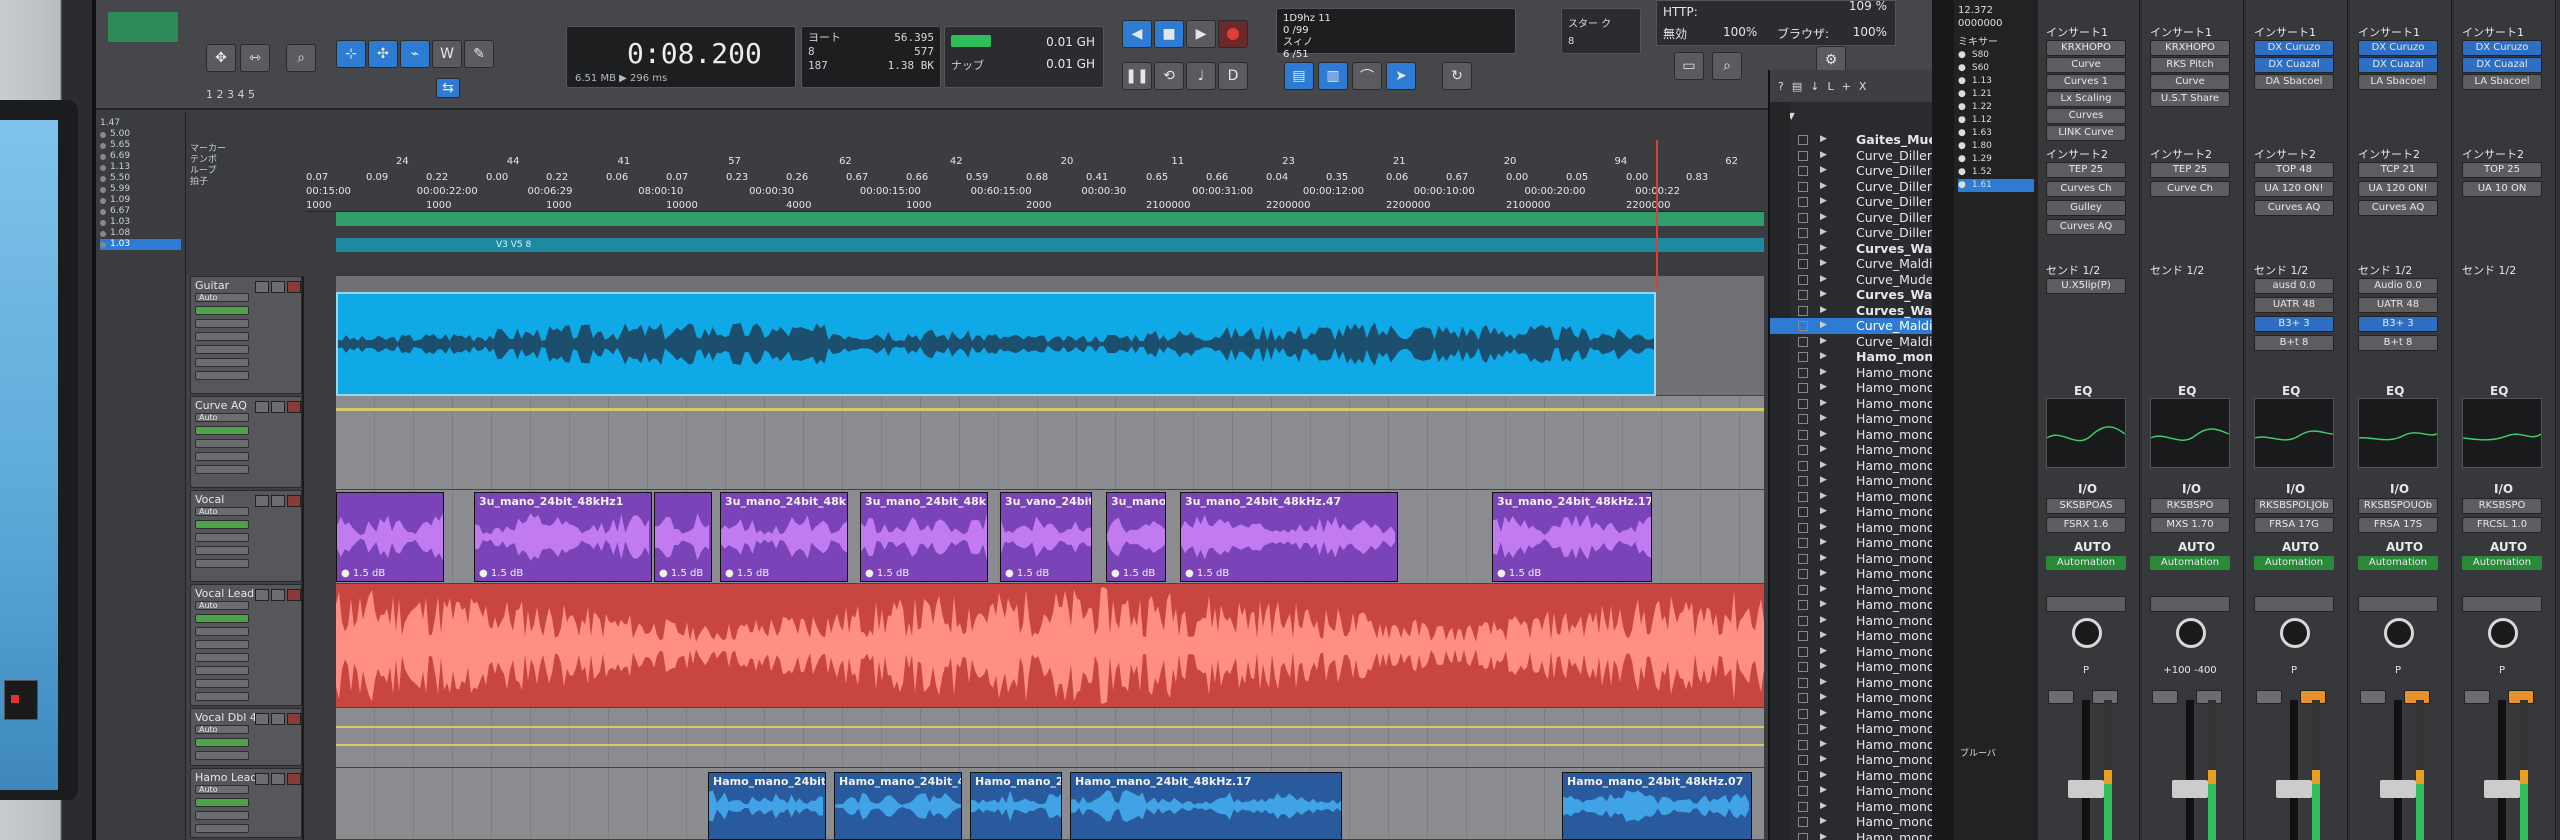  I want to click on insert-slot: Curve Ch, so click(2190, 189).